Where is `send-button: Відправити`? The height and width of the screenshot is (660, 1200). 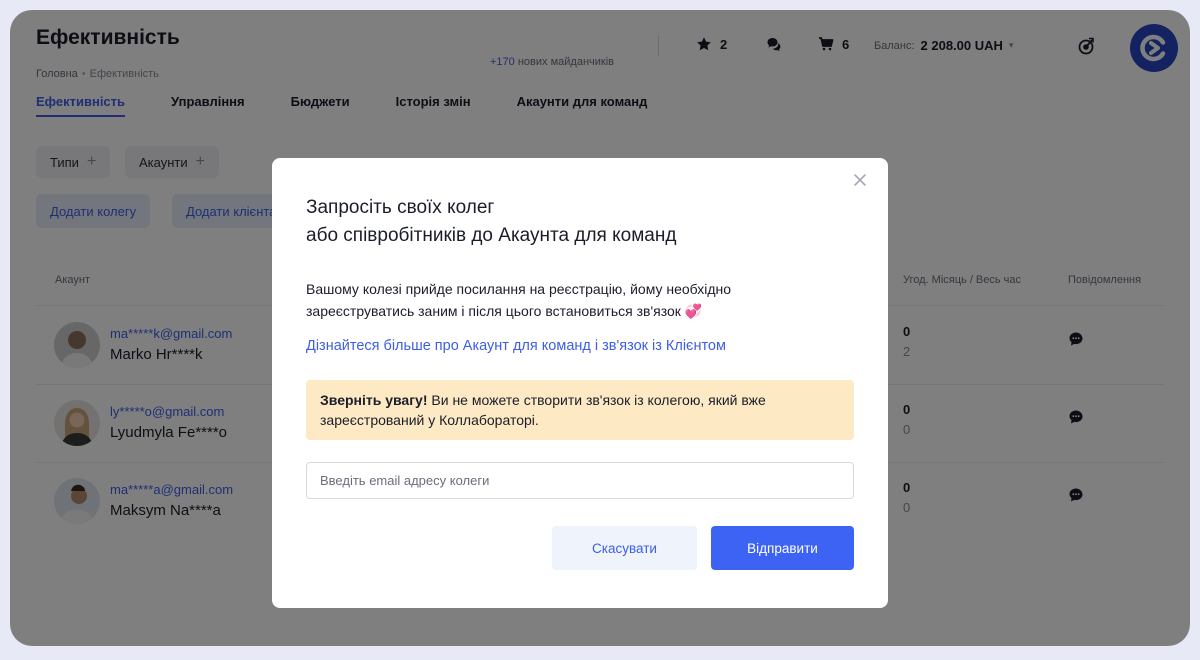
send-button: Відправити is located at coordinates (782, 548).